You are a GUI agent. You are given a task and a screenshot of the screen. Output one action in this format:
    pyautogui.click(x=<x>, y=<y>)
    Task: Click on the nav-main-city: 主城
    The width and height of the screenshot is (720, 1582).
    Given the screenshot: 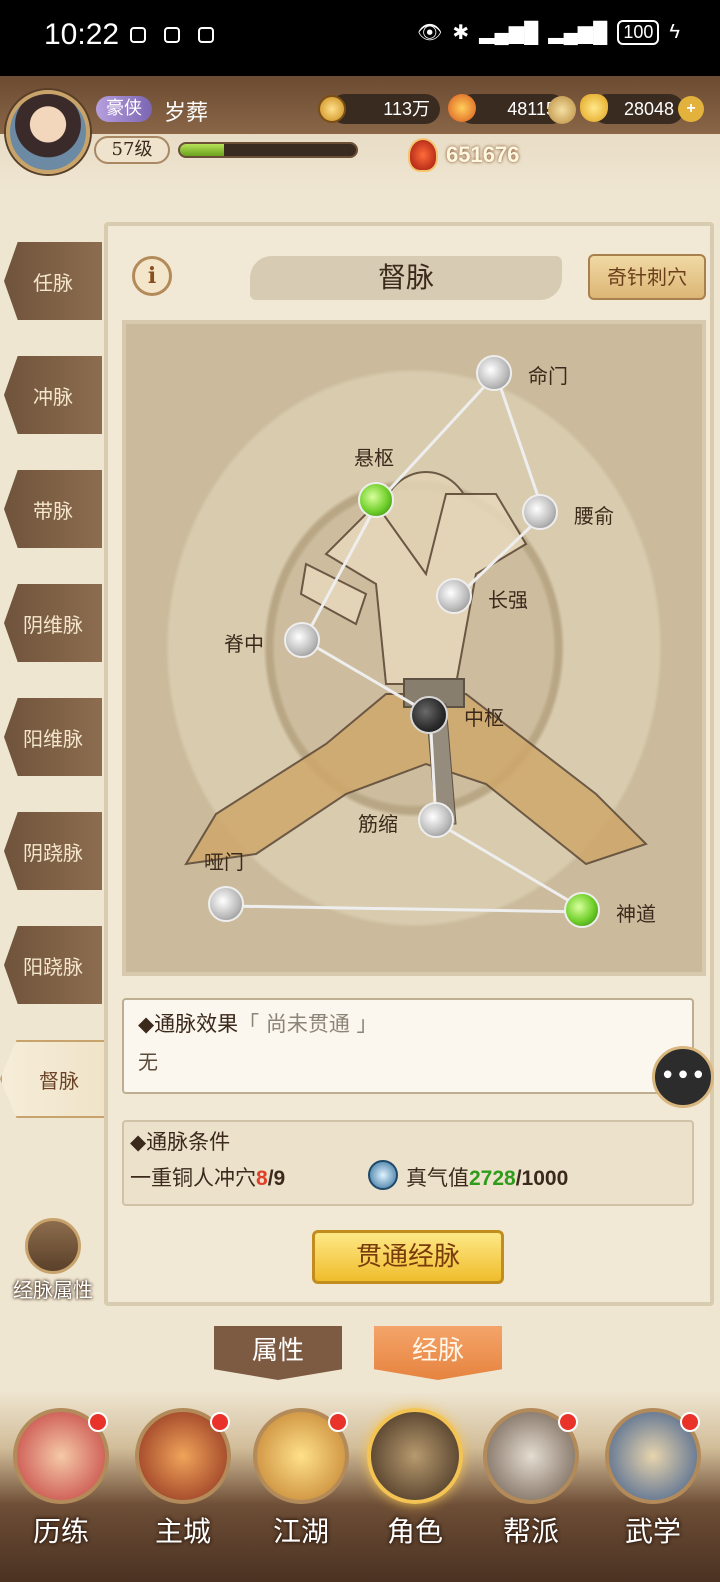 What is the action you would take?
    pyautogui.click(x=183, y=1488)
    